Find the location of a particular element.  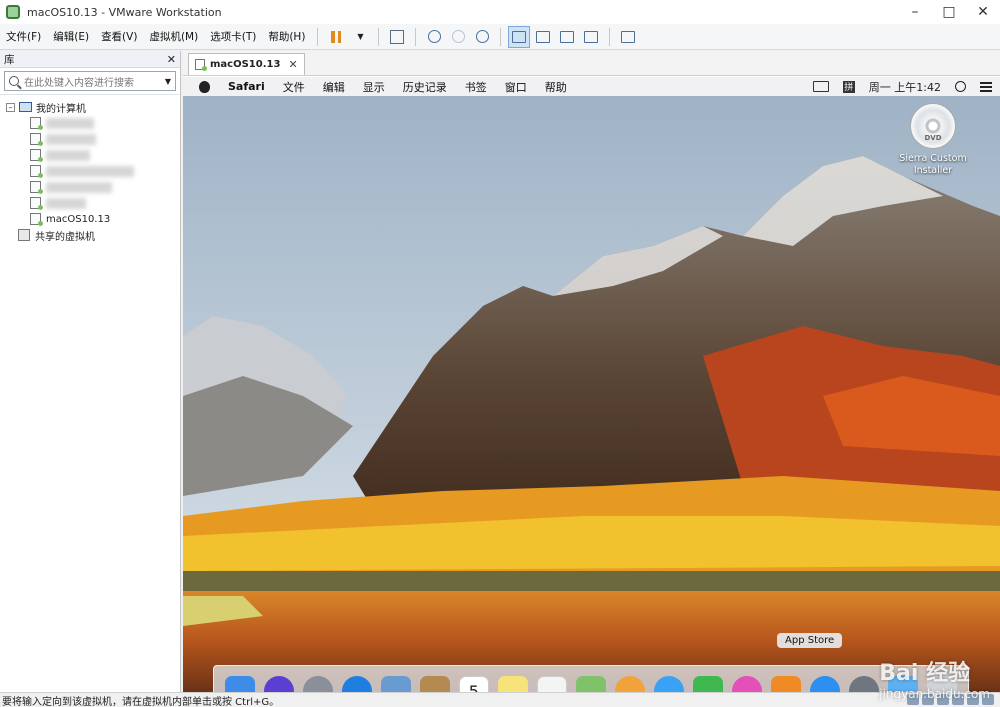

contacts-icon is located at coordinates (434, 684).